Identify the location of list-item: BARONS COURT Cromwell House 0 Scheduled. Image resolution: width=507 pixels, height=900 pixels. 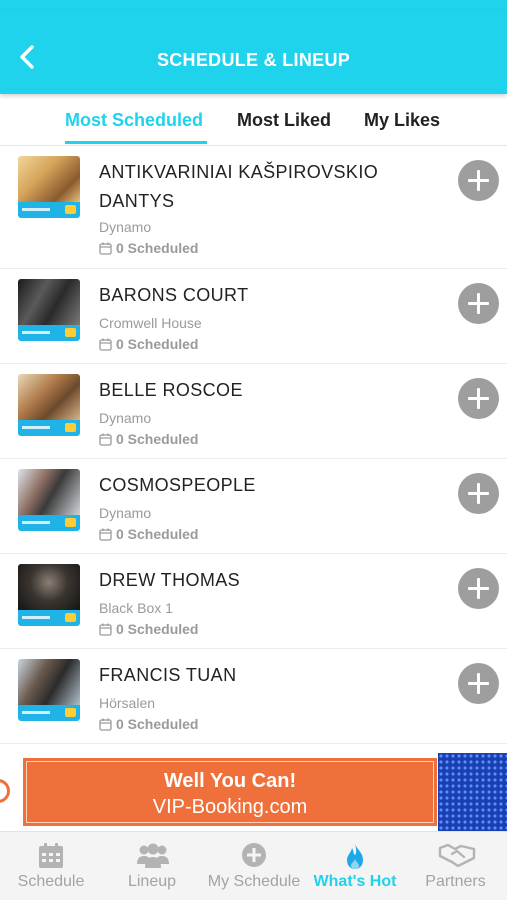
(253, 316).